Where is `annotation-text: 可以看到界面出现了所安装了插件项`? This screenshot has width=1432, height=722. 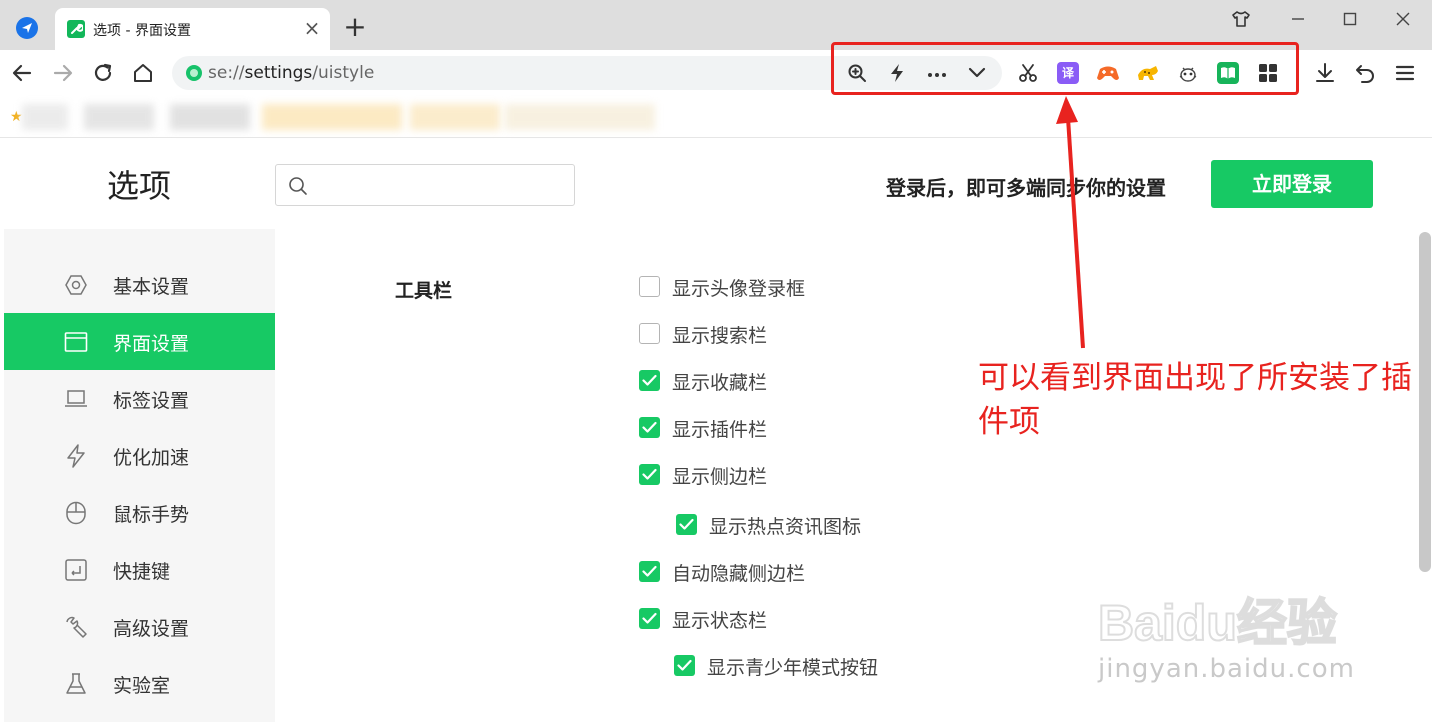 annotation-text: 可以看到界面出现了所安装了插件项 is located at coordinates (1195, 400).